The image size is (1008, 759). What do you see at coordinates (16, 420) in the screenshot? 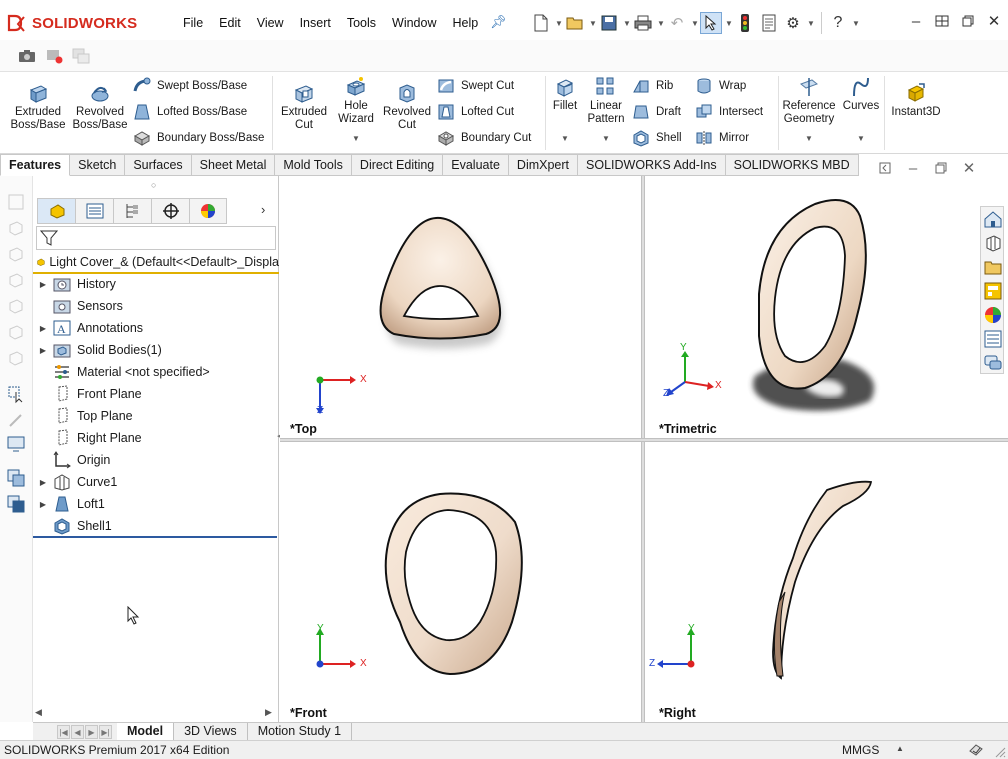
I see `edit-tool-icon` at bounding box center [16, 420].